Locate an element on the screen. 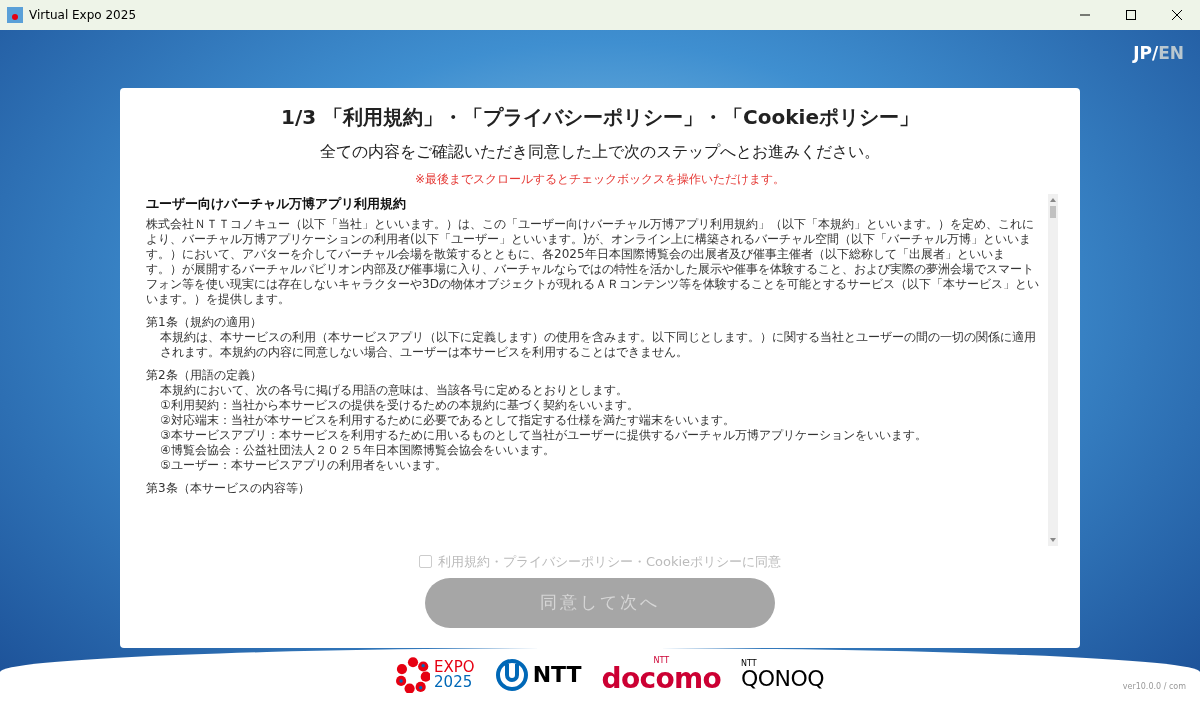 This screenshot has width=1200, height=701. expo-year-text: 2025 is located at coordinates (454, 682).